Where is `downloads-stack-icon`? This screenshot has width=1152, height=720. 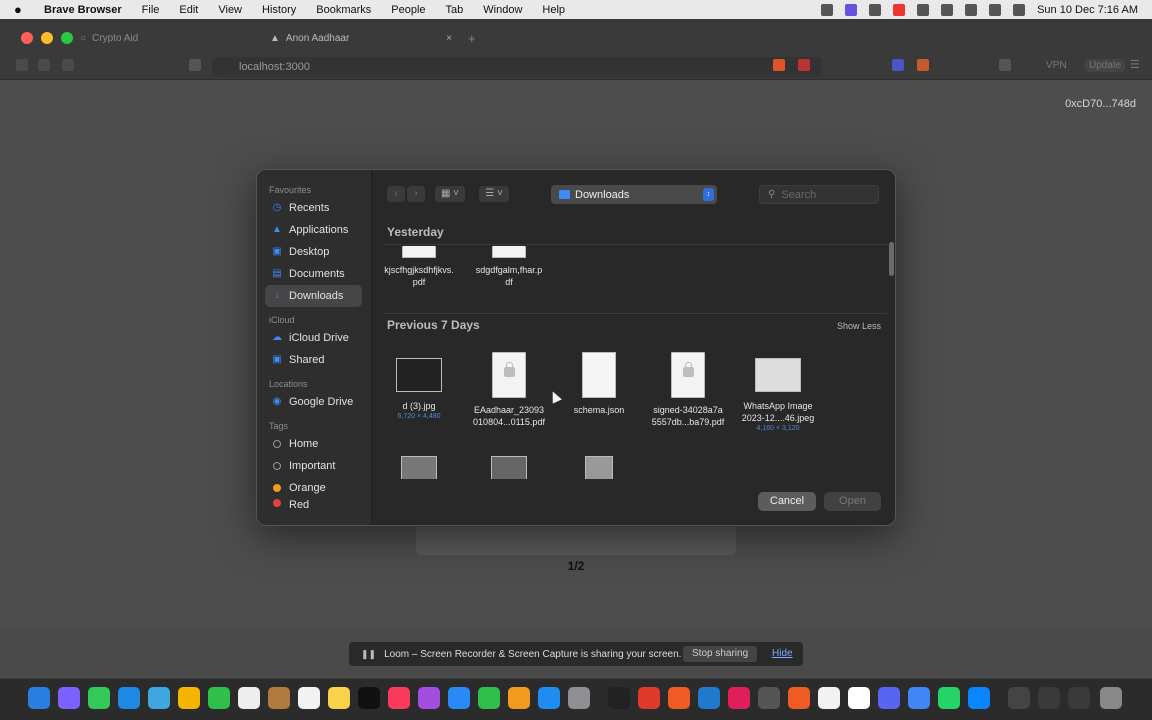
downloads-stack-icon is located at coordinates (1019, 698).